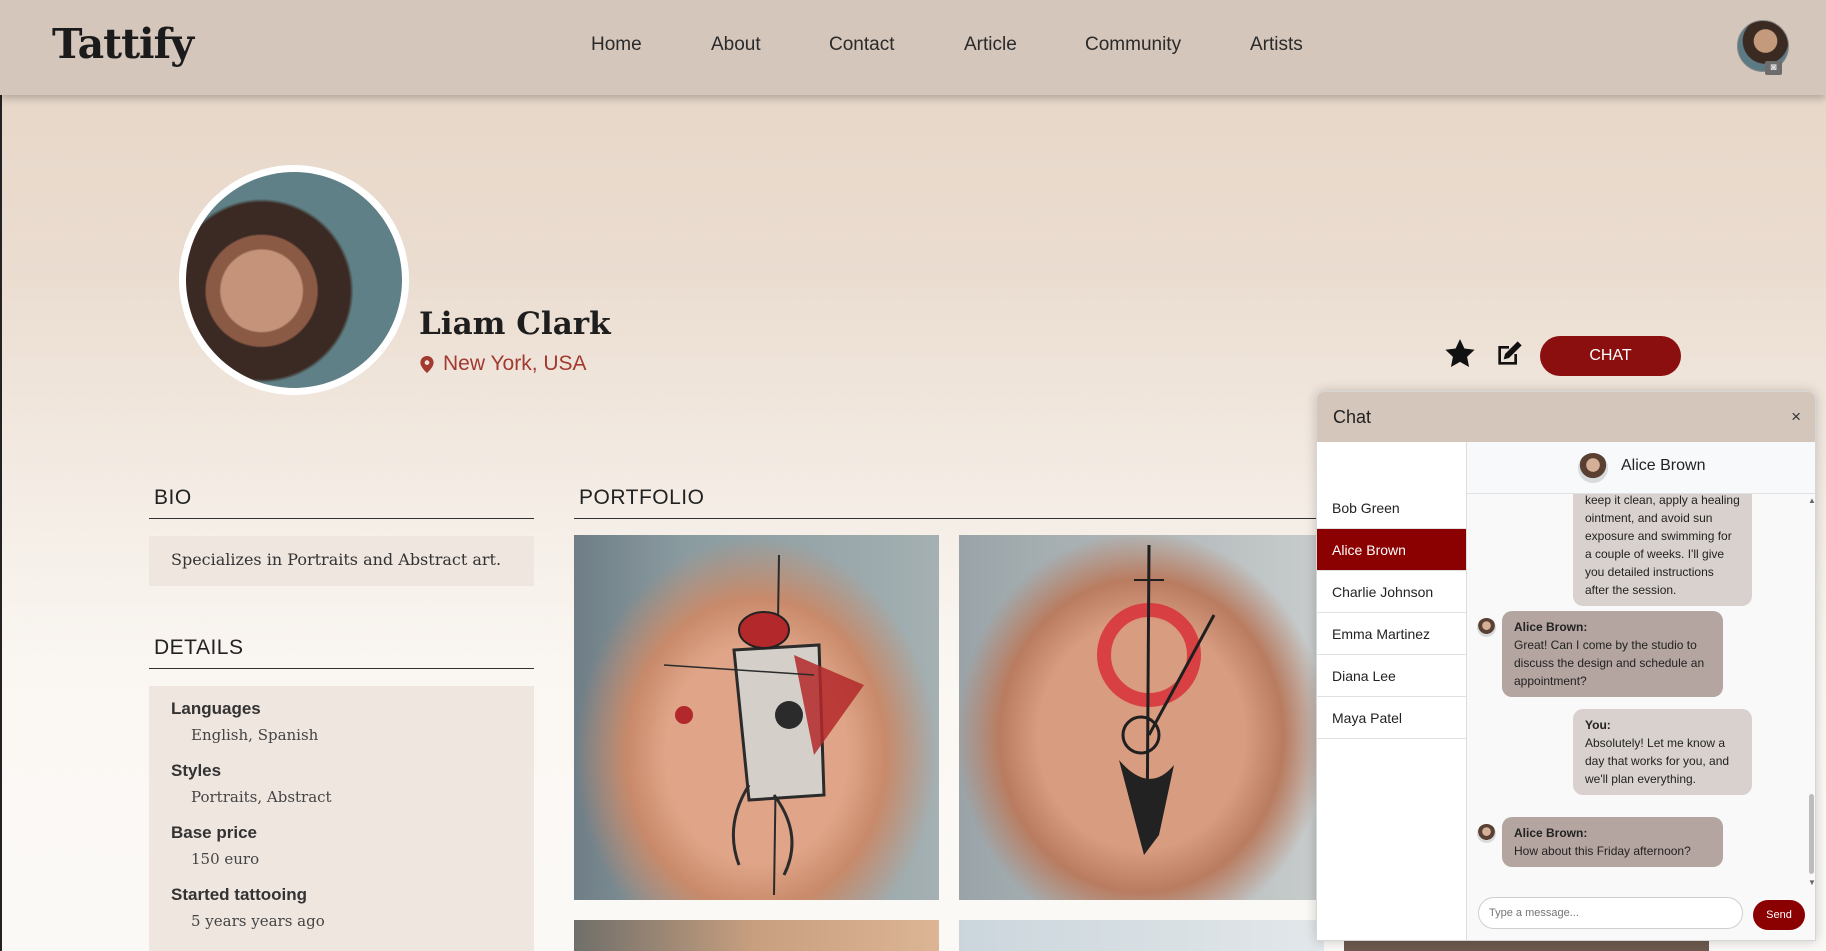  Describe the element at coordinates (1352, 417) in the screenshot. I see `chat-title: Chat` at that location.